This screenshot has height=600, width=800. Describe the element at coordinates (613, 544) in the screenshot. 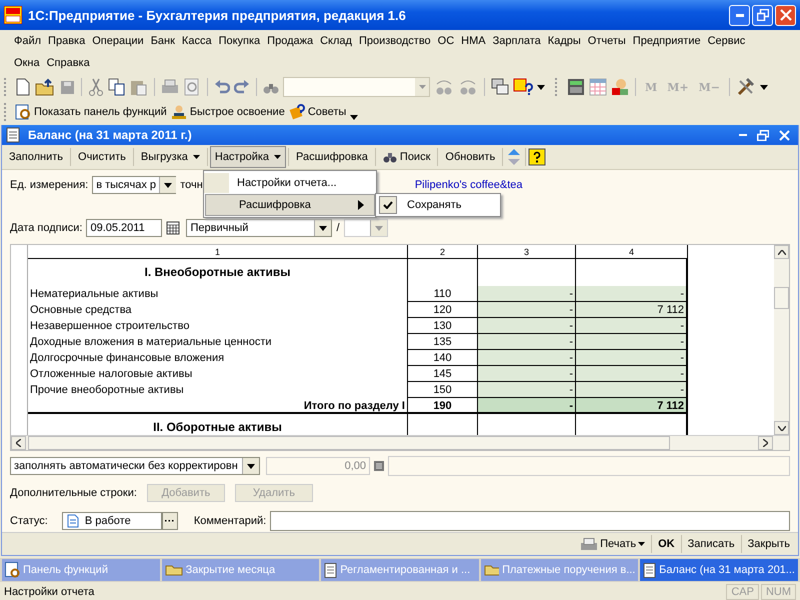

I see `footer-button: Печать` at that location.